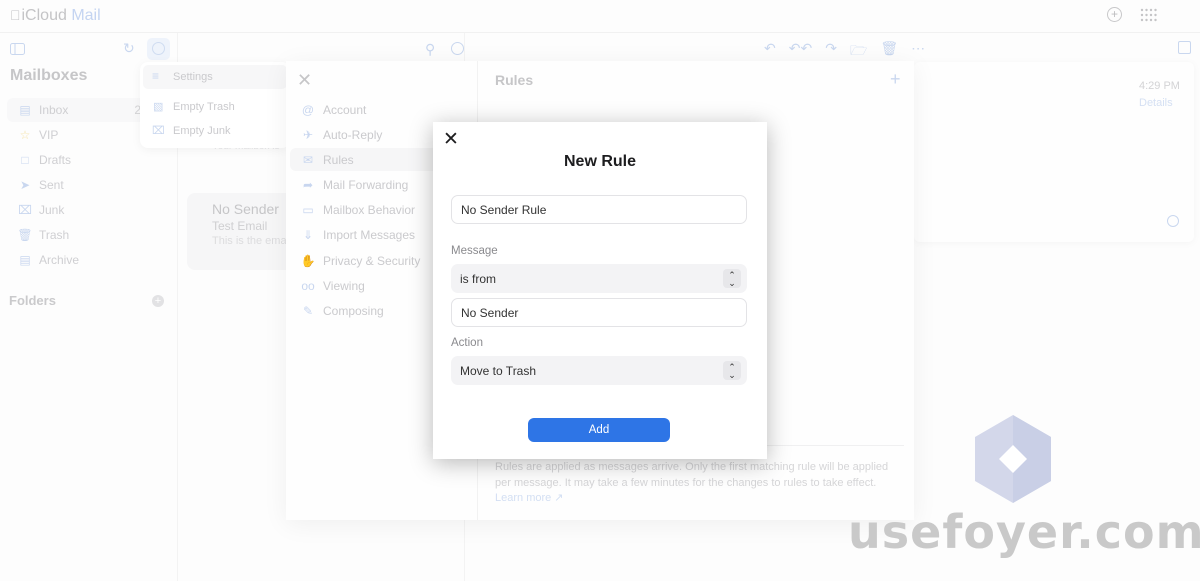  What do you see at coordinates (1013, 459) in the screenshot?
I see `watermark-logo-icon` at bounding box center [1013, 459].